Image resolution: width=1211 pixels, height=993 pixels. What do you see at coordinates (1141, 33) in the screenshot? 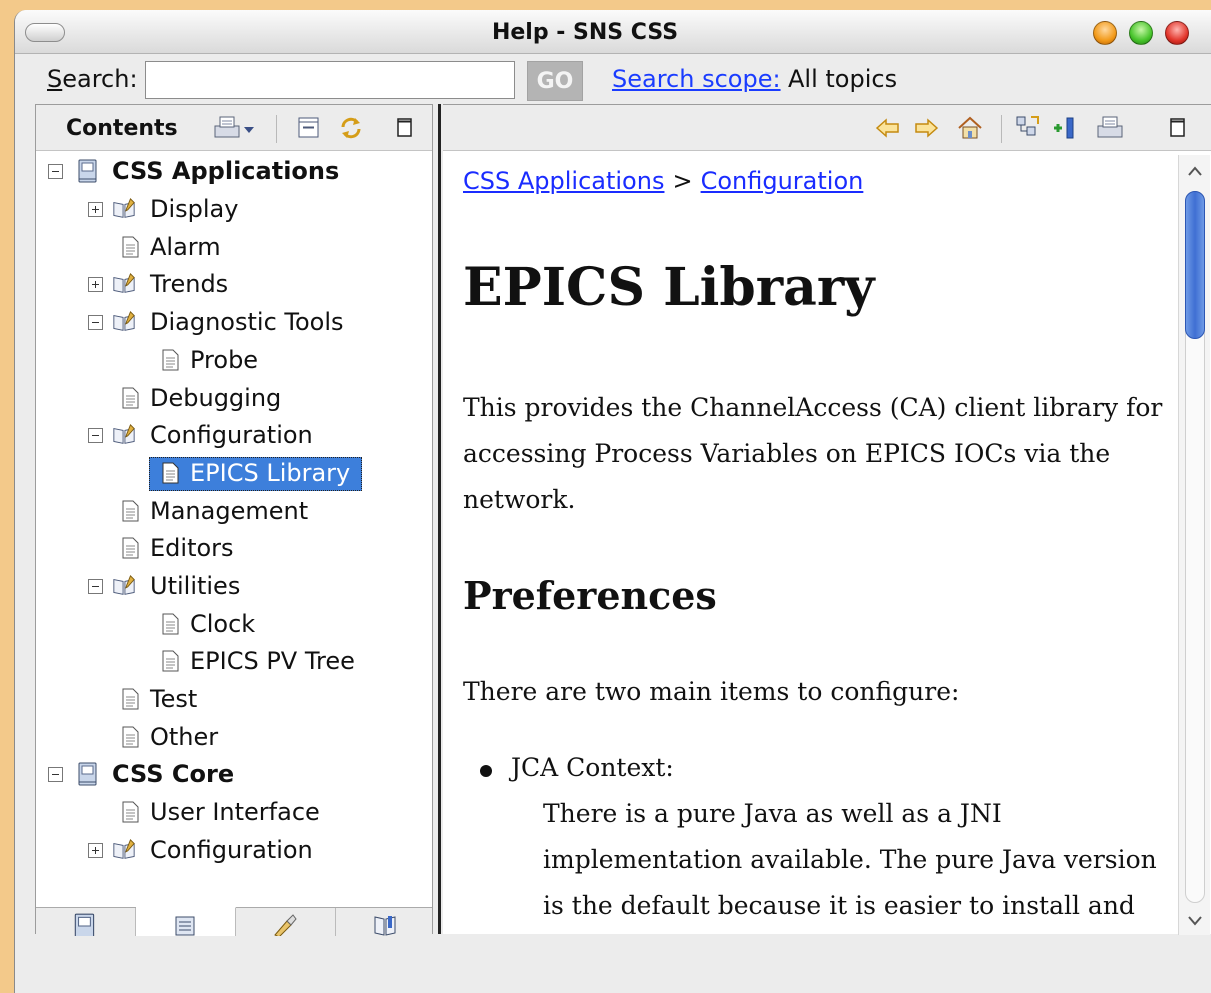
I see `maximize-button` at bounding box center [1141, 33].